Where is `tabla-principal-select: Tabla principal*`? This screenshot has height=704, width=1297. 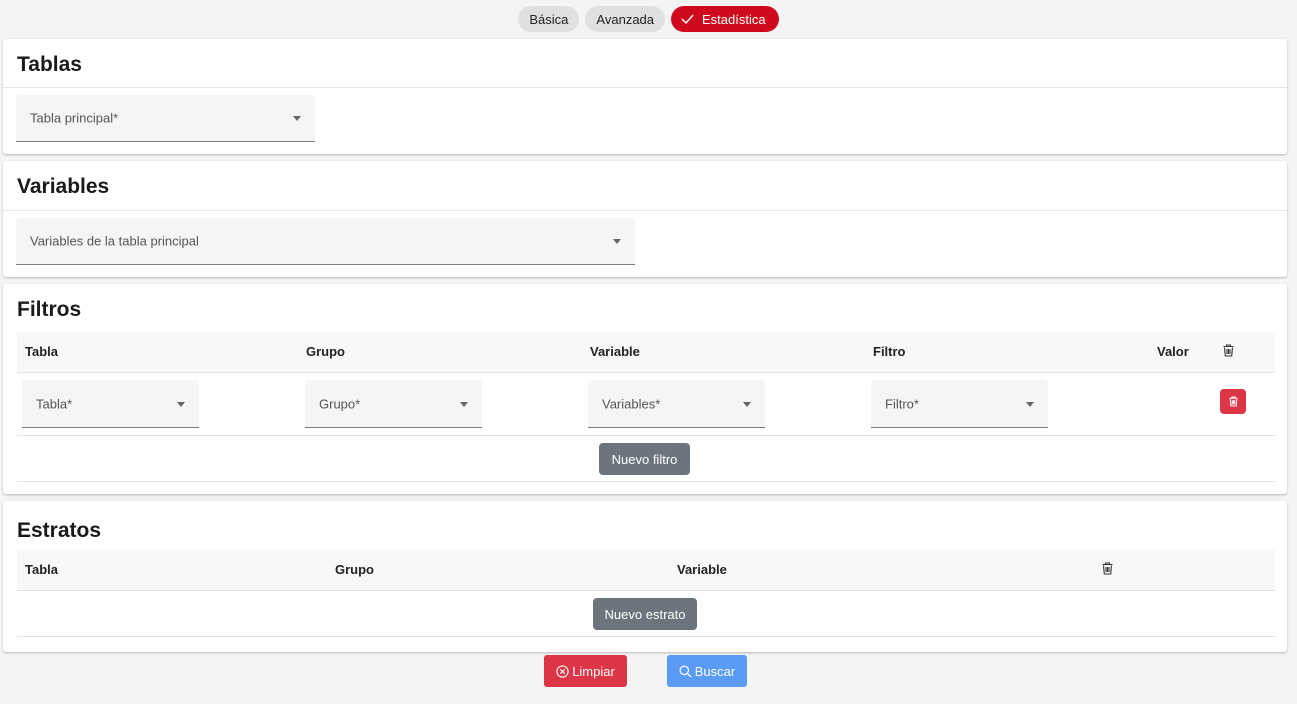 tabla-principal-select: Tabla principal* is located at coordinates (165, 118).